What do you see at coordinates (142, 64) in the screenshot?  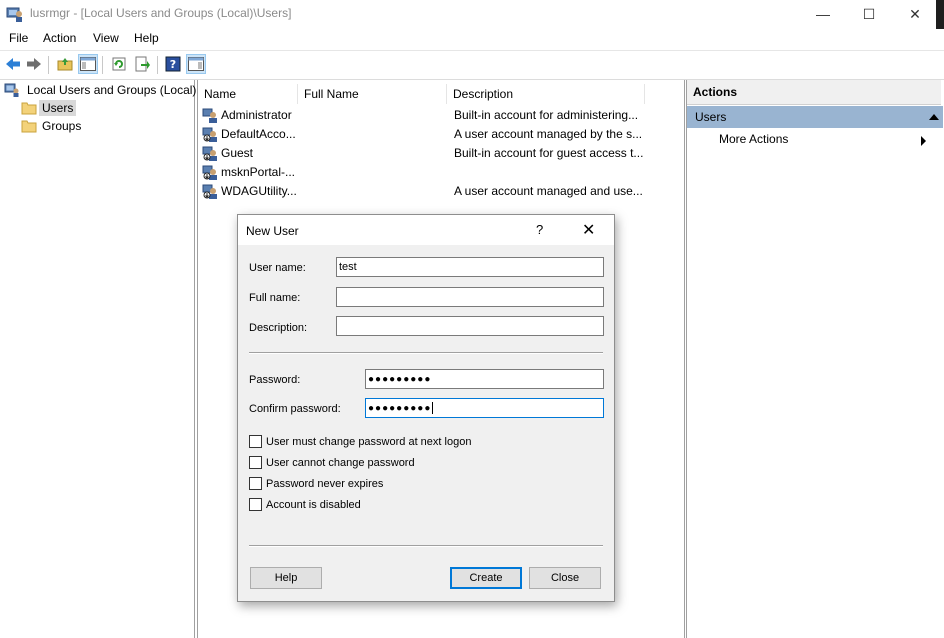 I see `export-list-icon` at bounding box center [142, 64].